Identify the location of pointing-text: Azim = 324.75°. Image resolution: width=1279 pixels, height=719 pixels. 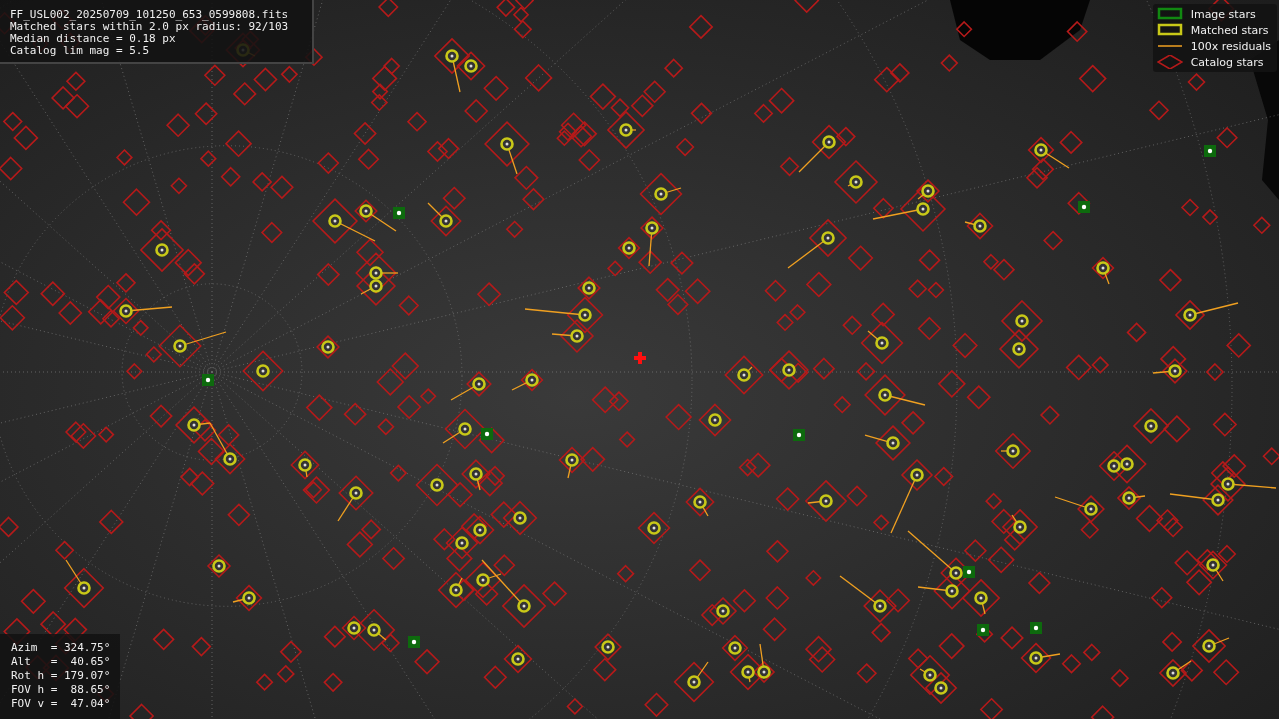
(61, 648).